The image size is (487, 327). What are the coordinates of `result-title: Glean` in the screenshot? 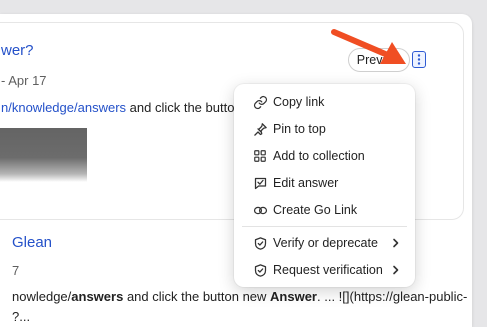 It's located at (32, 242).